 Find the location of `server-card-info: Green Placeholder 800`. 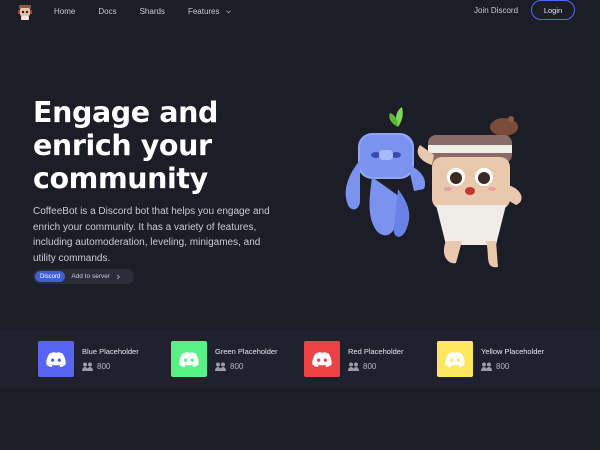

server-card-info: Green Placeholder 800 is located at coordinates (246, 359).